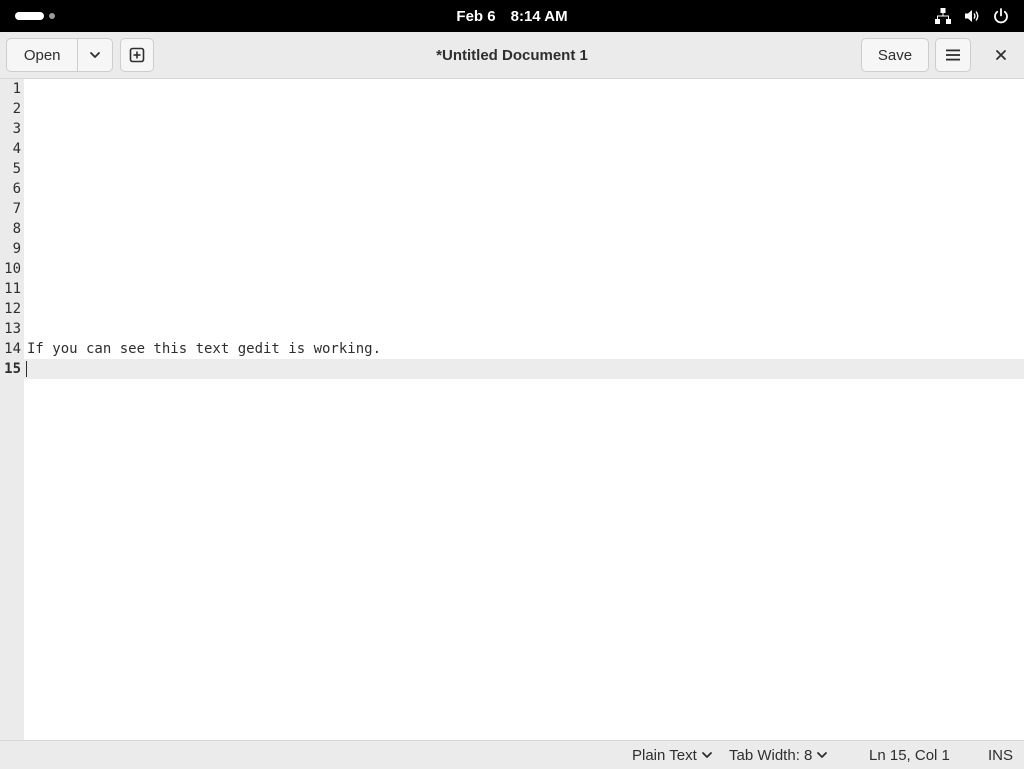  Describe the element at coordinates (16, 189) in the screenshot. I see `line-number: 6` at that location.